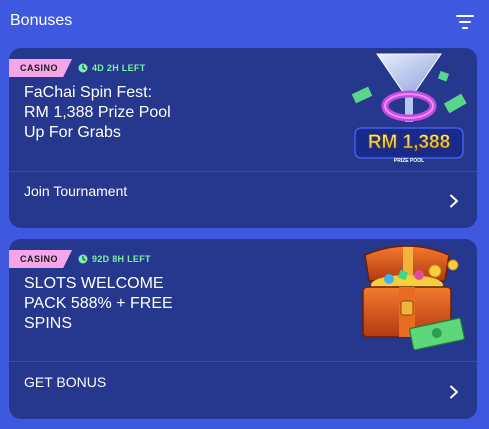  I want to click on page-title: Bonuses, so click(41, 20).